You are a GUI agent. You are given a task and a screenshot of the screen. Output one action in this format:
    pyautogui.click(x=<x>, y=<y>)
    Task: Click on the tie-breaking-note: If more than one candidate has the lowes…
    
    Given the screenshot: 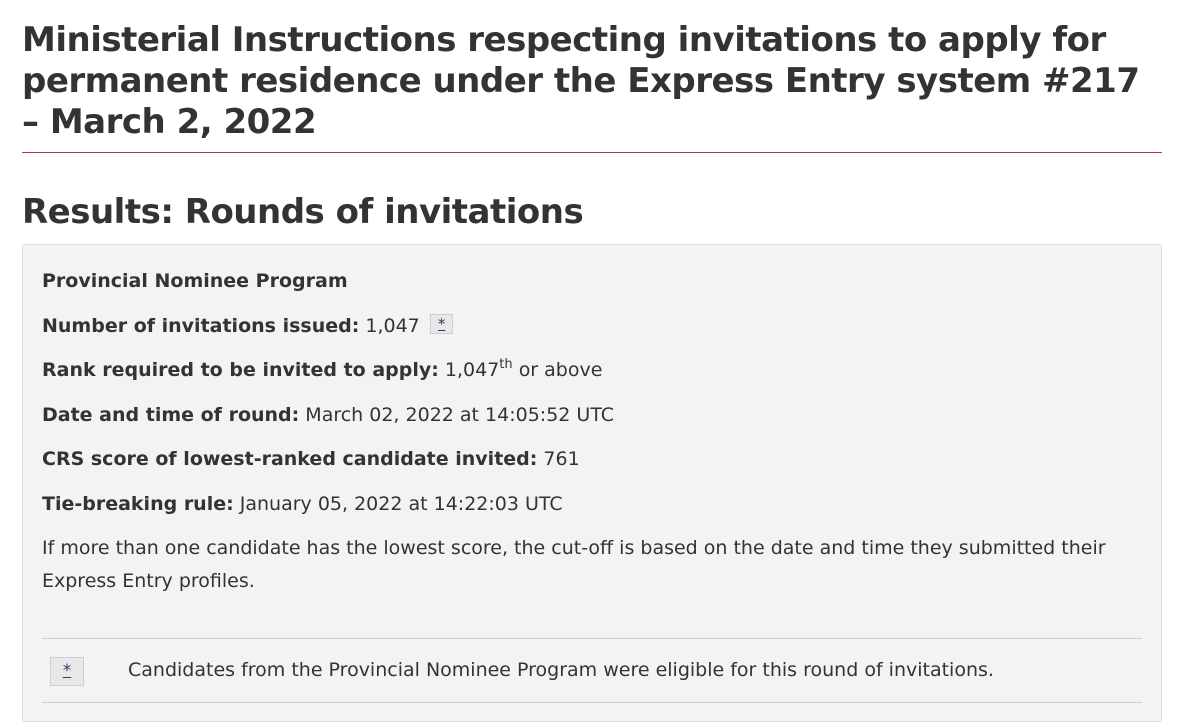 What is the action you would take?
    pyautogui.click(x=574, y=564)
    